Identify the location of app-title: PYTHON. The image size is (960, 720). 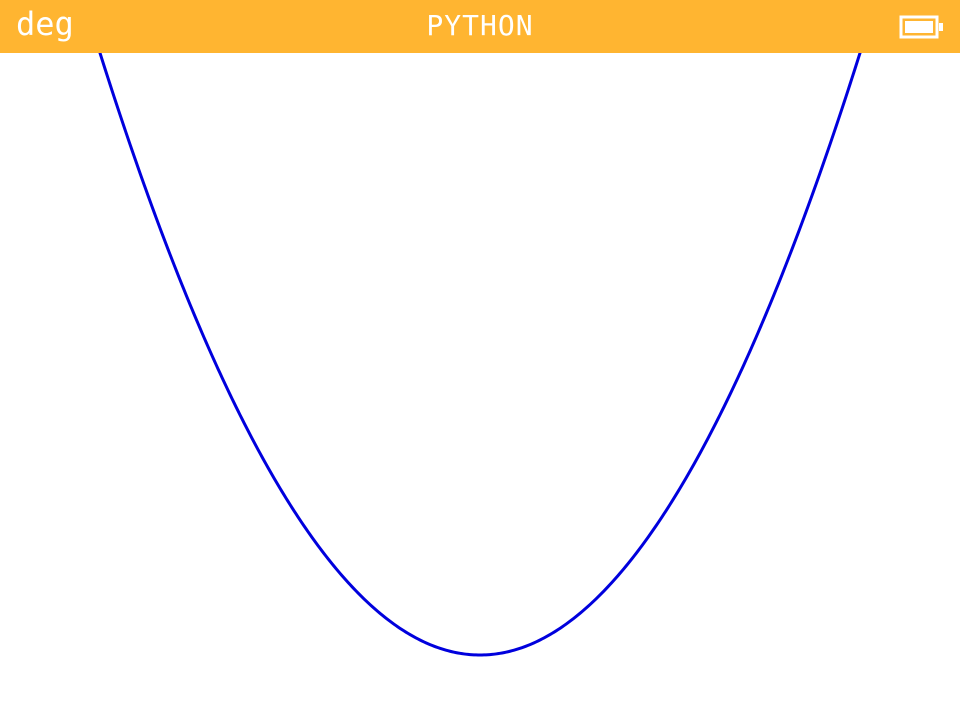
(480, 25).